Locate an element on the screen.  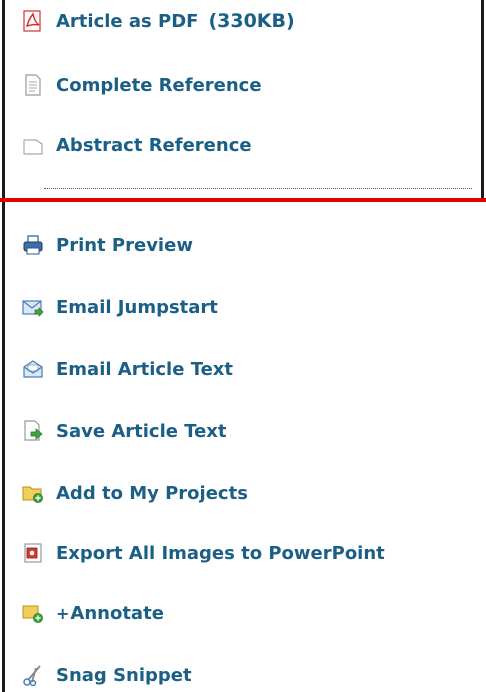
email-article-text-label: Email Article Text is located at coordinates (145, 369).